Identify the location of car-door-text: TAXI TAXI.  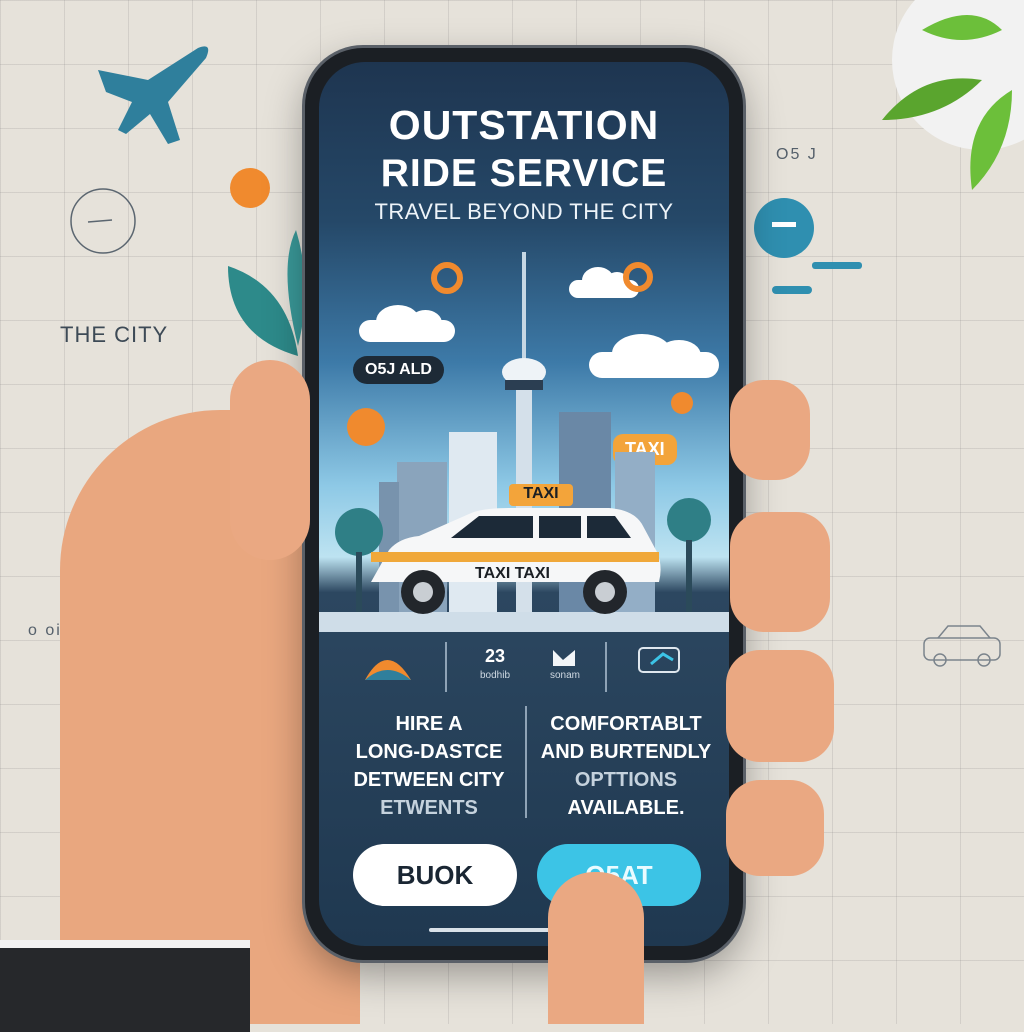
(512, 573).